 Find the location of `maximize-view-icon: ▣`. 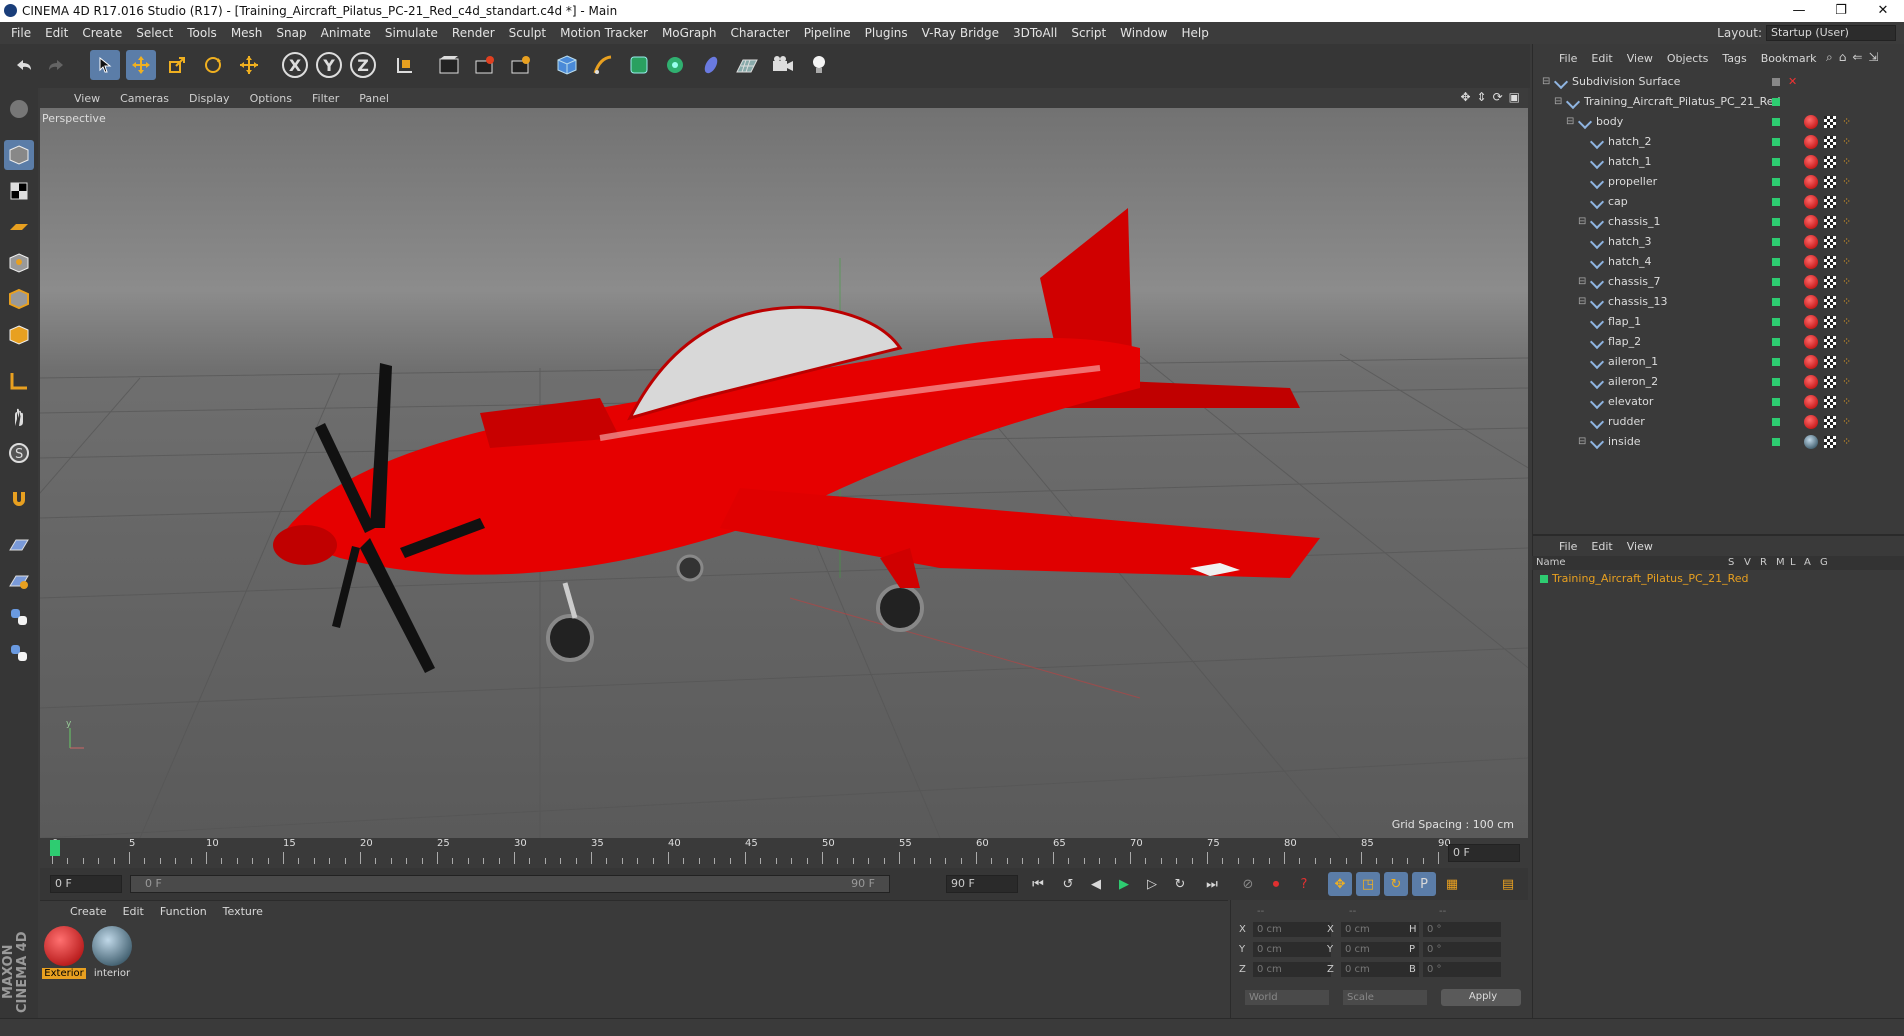

maximize-view-icon: ▣ is located at coordinates (1514, 97).